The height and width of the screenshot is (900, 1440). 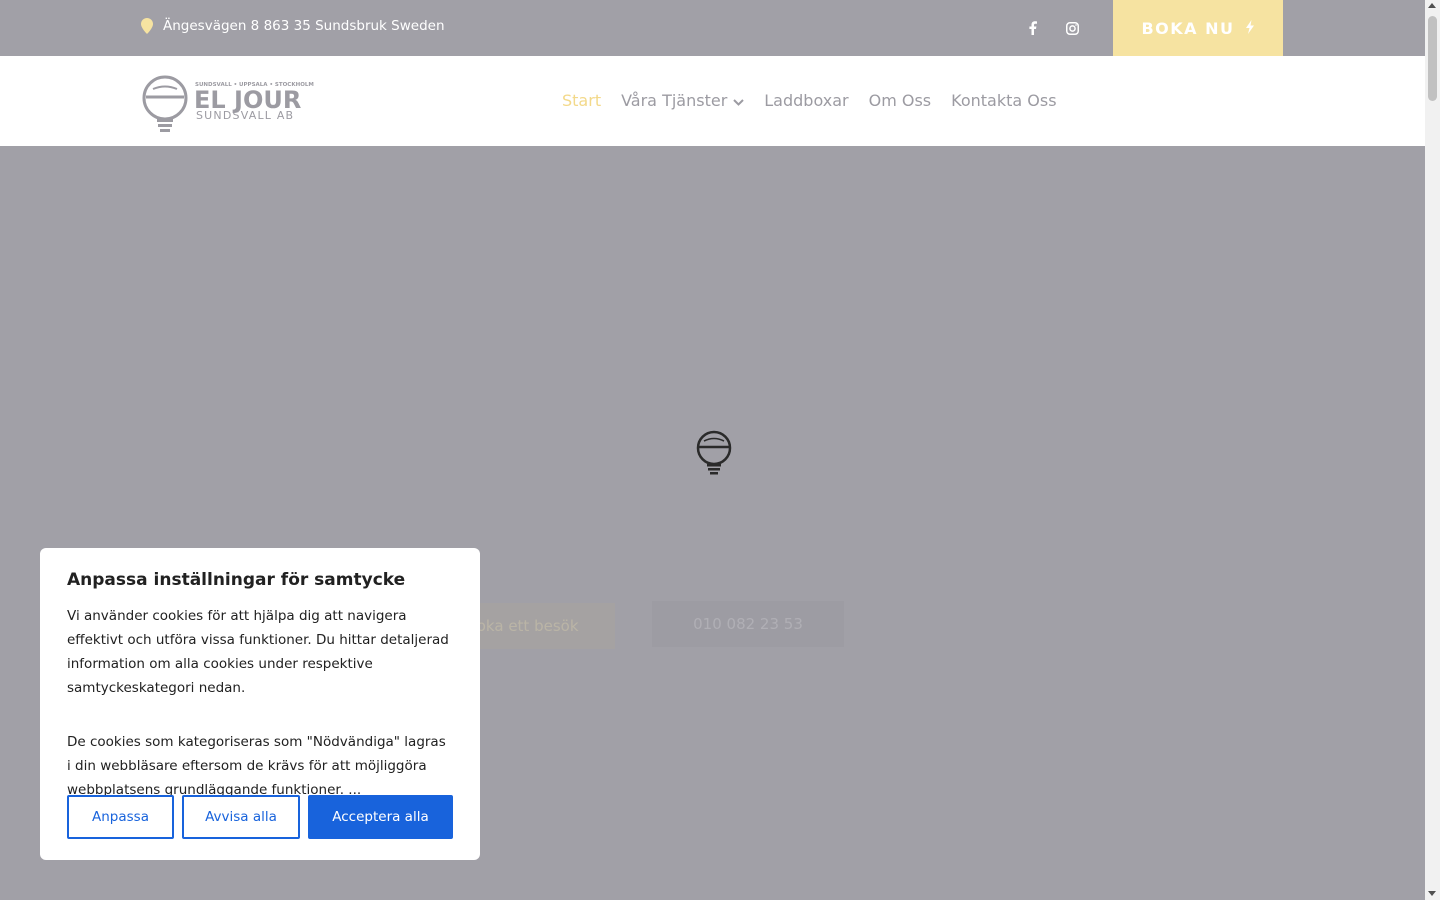 I want to click on accept-all-button: Acceptera alla, so click(x=380, y=817).